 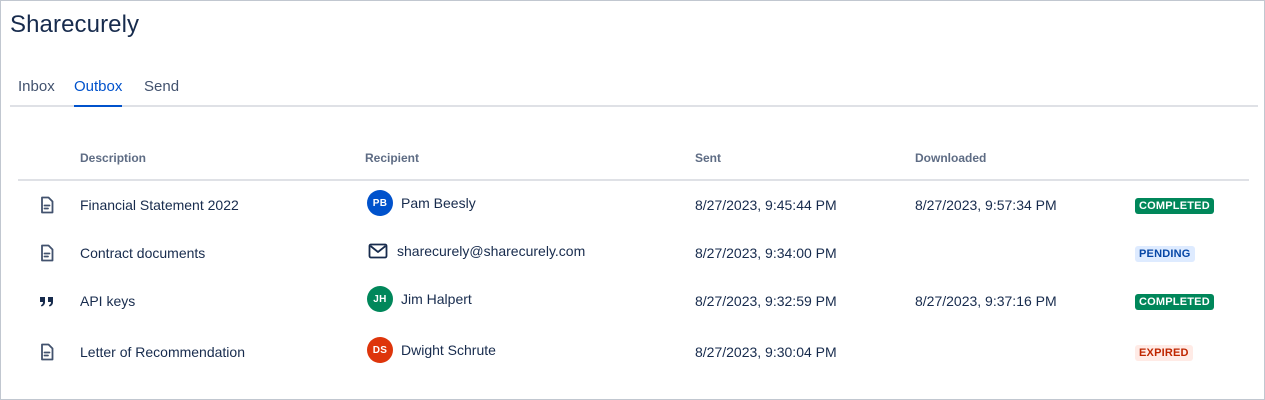 I want to click on table-header: Description Recipient Sent Downloaded, so click(x=633, y=161).